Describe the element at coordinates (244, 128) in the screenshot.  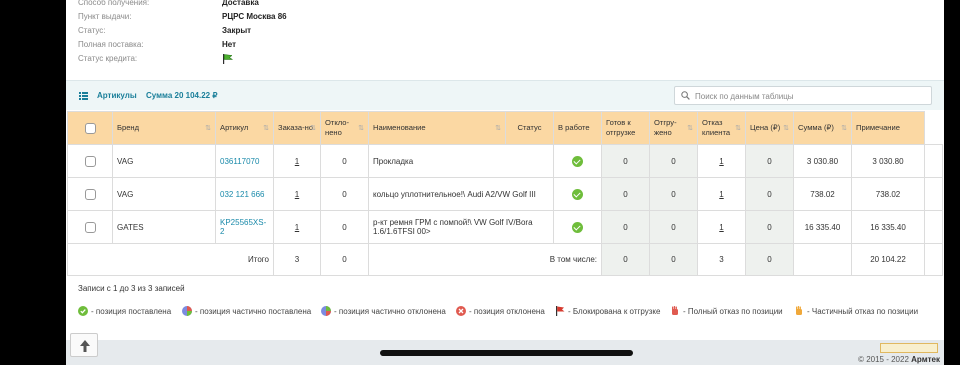
I see `col-article: Артикул ⇅` at that location.